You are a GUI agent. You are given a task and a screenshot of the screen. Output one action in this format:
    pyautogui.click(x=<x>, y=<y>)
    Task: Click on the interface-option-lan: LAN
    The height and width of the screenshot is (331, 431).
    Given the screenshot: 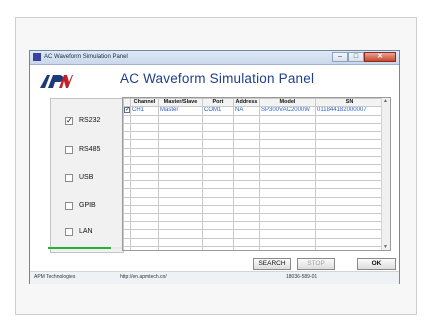 What is the action you would take?
    pyautogui.click(x=88, y=233)
    